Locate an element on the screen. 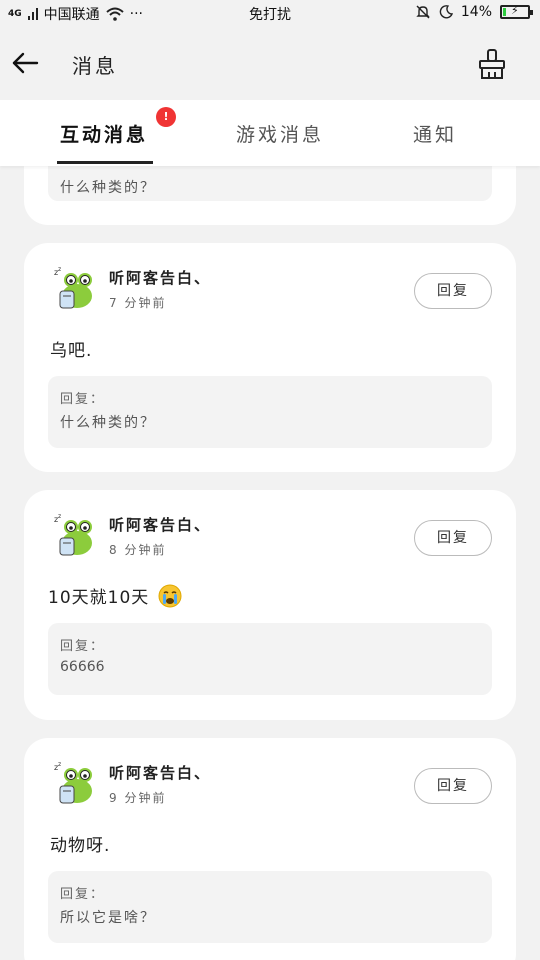 Image resolution: width=540 pixels, height=960 pixels. tab-game: 游戏消息 is located at coordinates (280, 133).